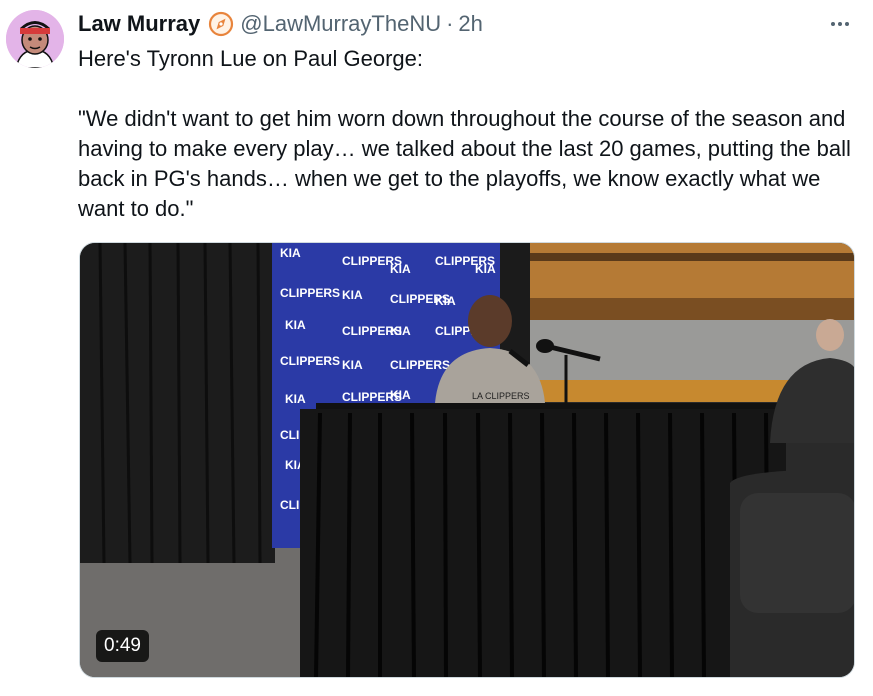 The width and height of the screenshot is (873, 696). Describe the element at coordinates (221, 24) in the screenshot. I see `compass-badge-icon` at that location.